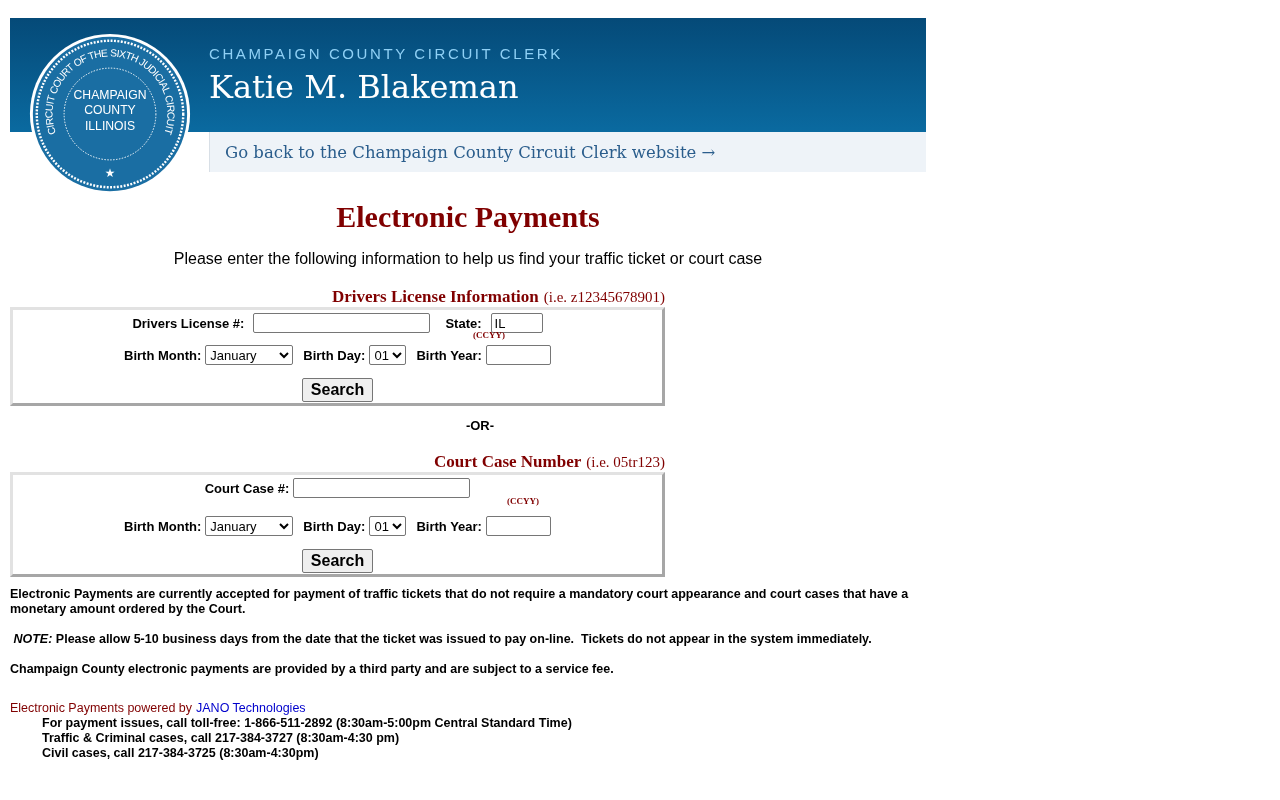  Describe the element at coordinates (463, 323) in the screenshot. I see `field-label: State:` at that location.